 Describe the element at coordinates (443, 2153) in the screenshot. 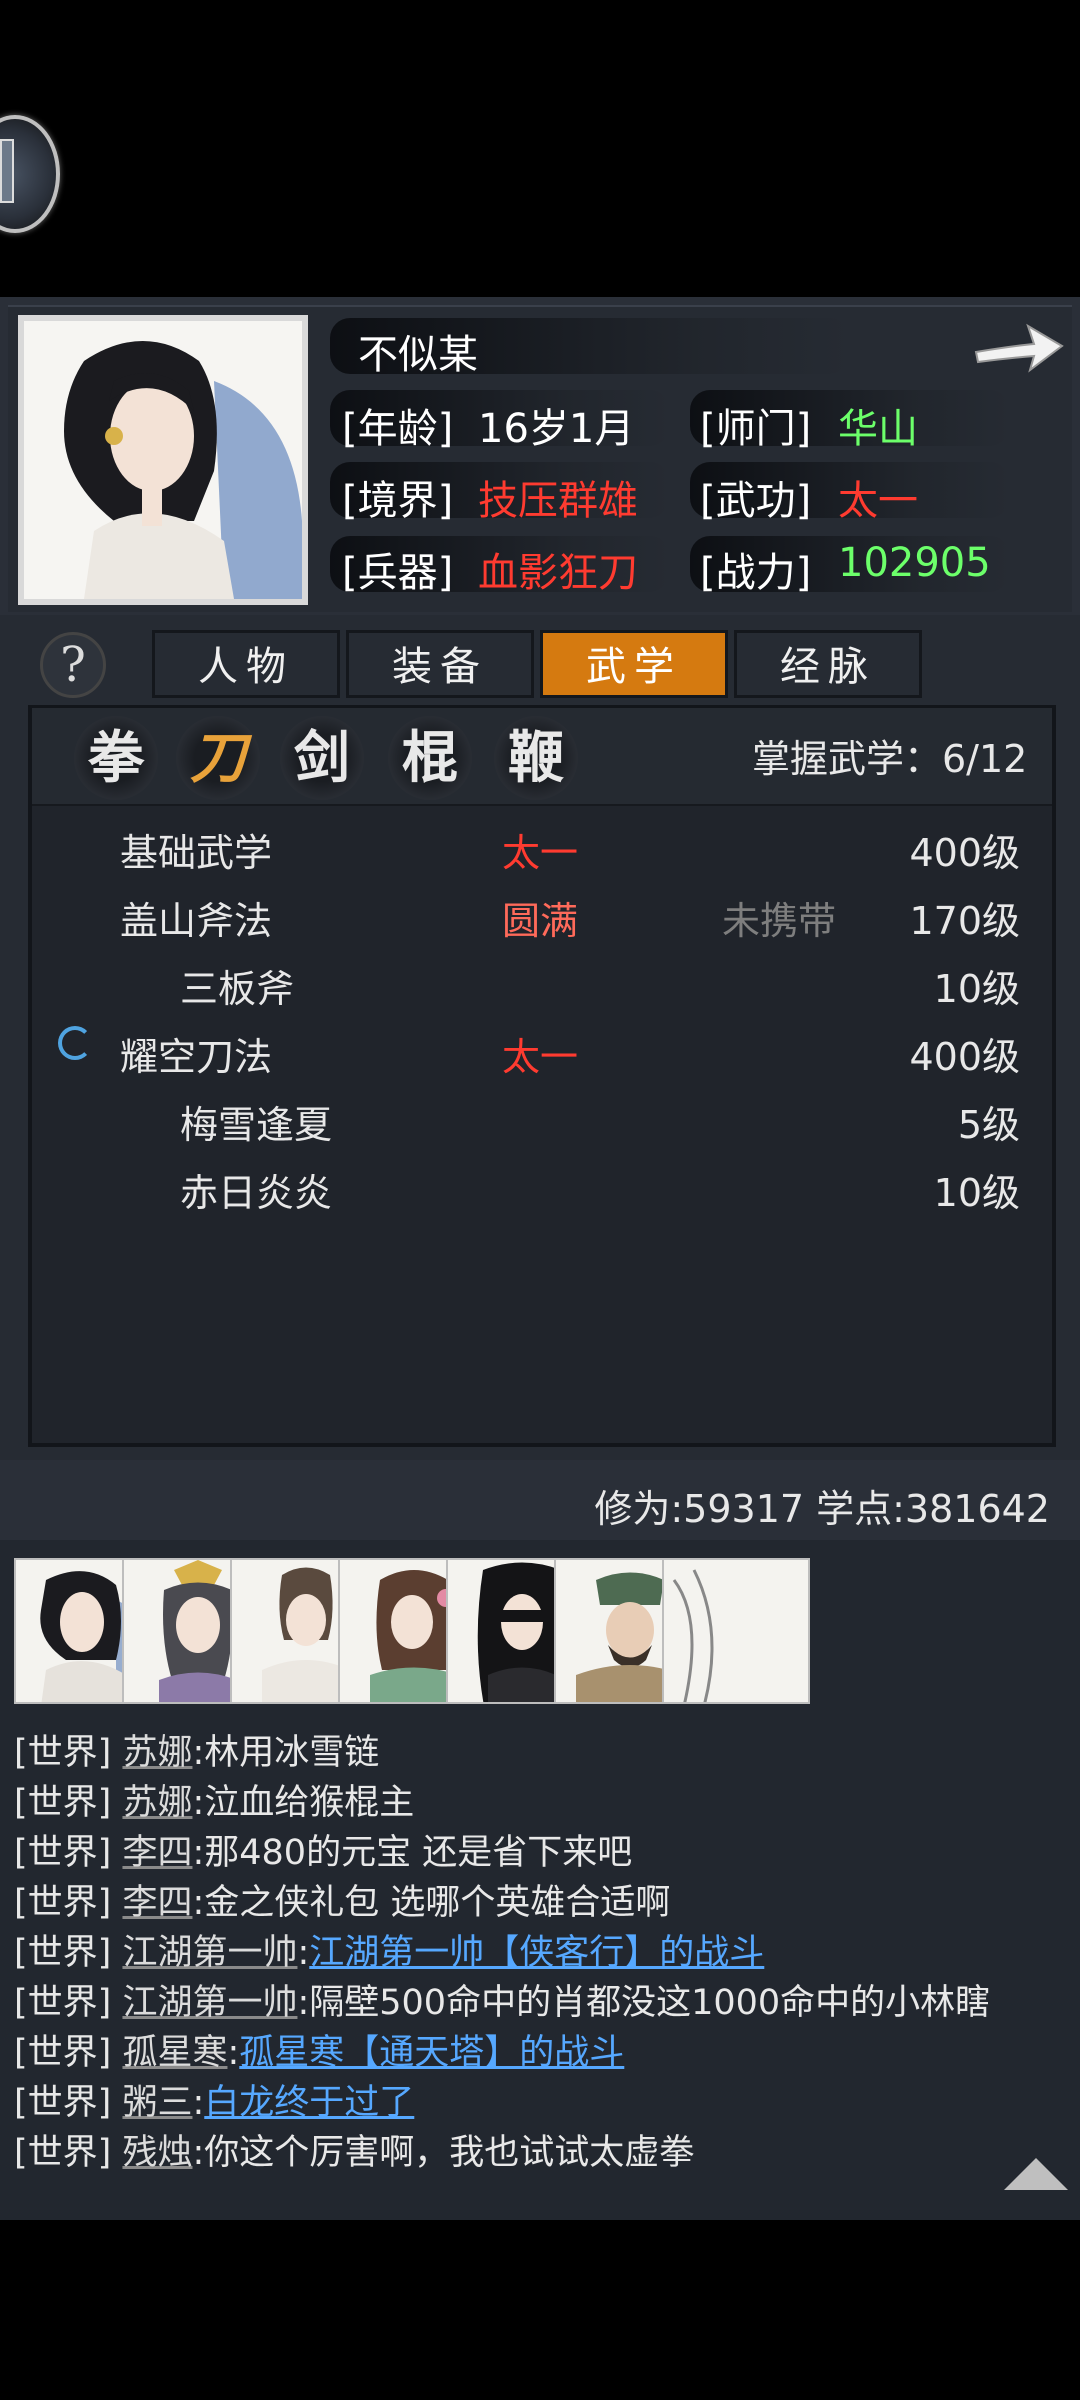

I see `chat-text: :你这个厉害啊，我也试试太虚拳` at that location.